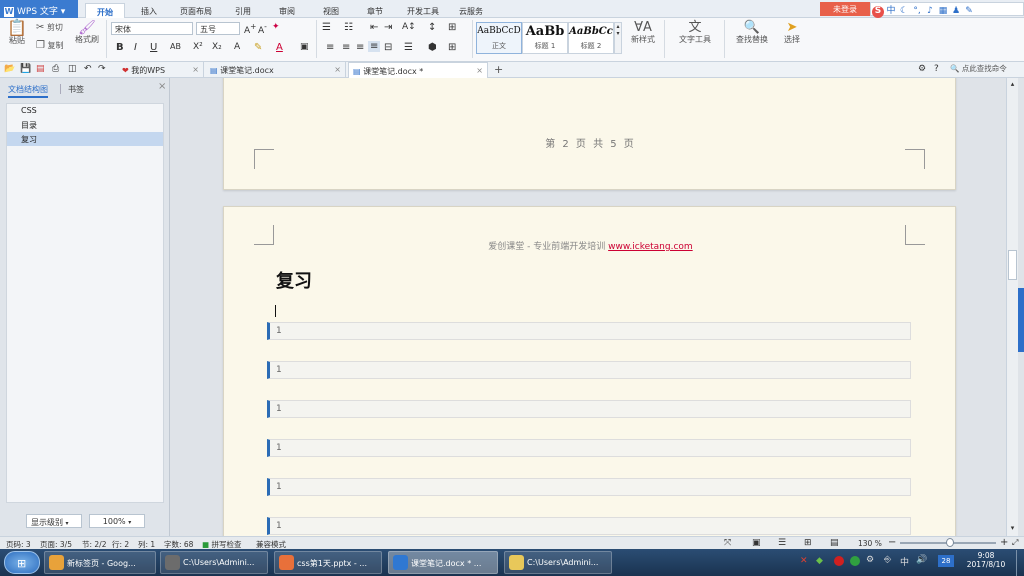  I want to click on styles-scroll: ▴ ▾, so click(618, 38).